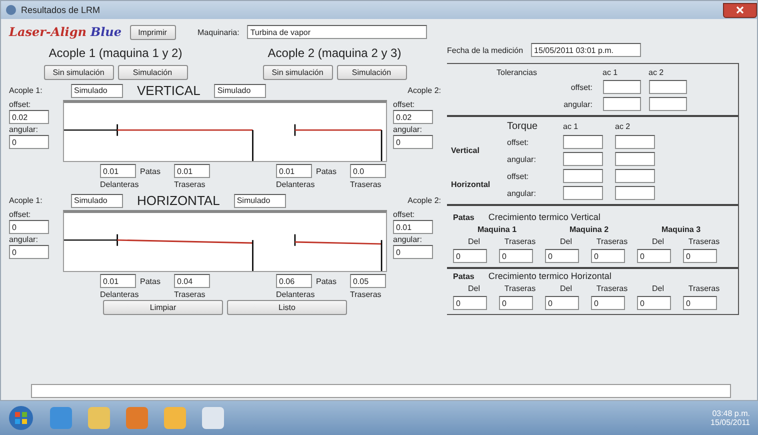 This screenshot has height=435, width=758. Describe the element at coordinates (730, 422) in the screenshot. I see `clock-date: 15/05/2011` at that location.